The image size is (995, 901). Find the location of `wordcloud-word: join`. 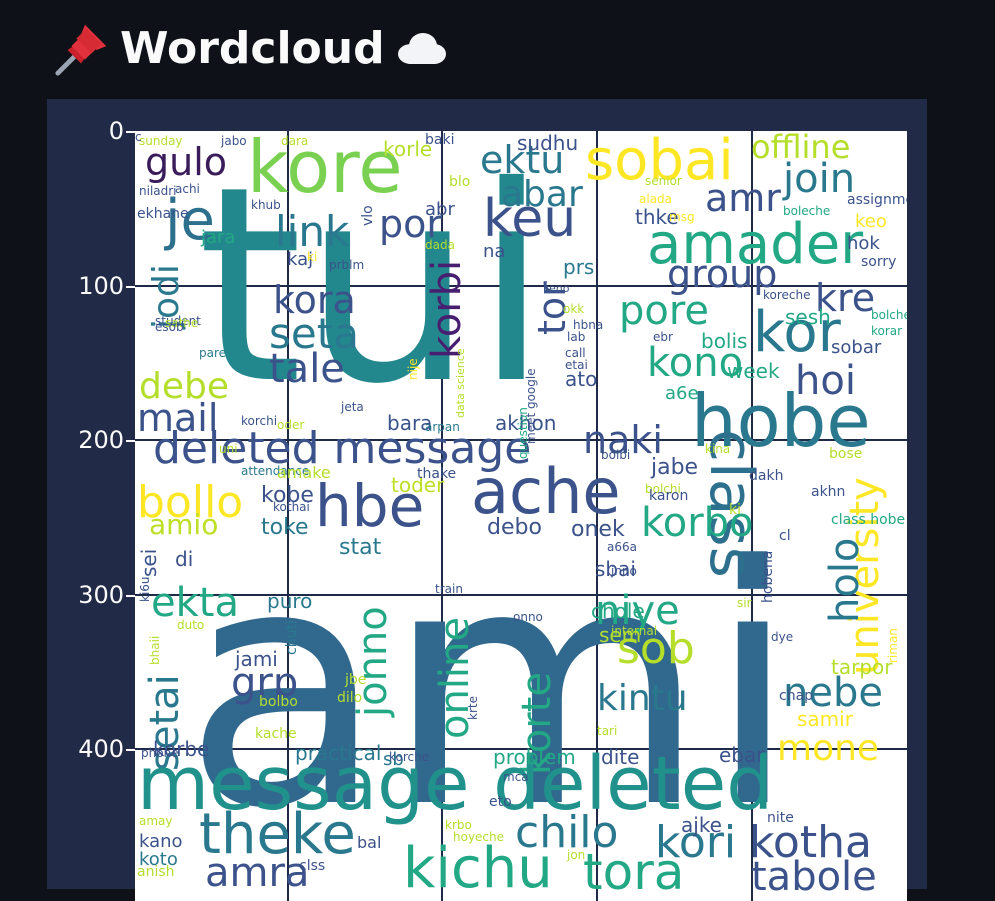

wordcloud-word: join is located at coordinates (819, 179).